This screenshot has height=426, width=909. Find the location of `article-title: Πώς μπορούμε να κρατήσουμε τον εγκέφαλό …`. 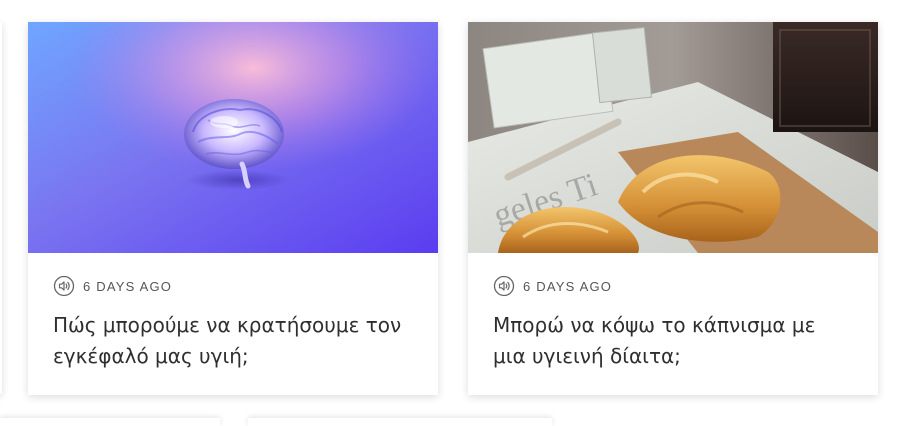

article-title: Πώς μπορούμε να κρατήσουμε τον εγκέφαλό … is located at coordinates (233, 341).